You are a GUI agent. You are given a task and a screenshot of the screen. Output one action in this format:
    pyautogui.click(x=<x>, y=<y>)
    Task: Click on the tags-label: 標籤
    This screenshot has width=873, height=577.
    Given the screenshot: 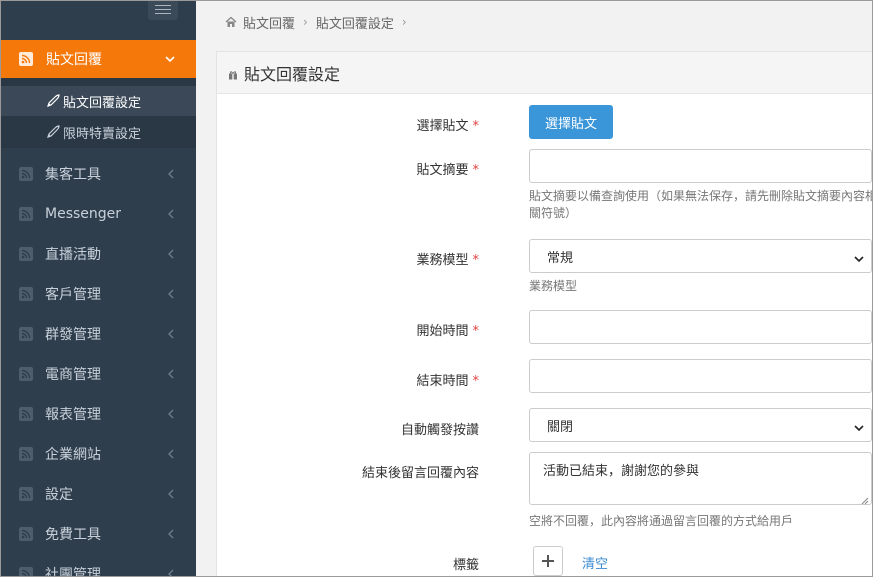 What is the action you would take?
    pyautogui.click(x=465, y=565)
    